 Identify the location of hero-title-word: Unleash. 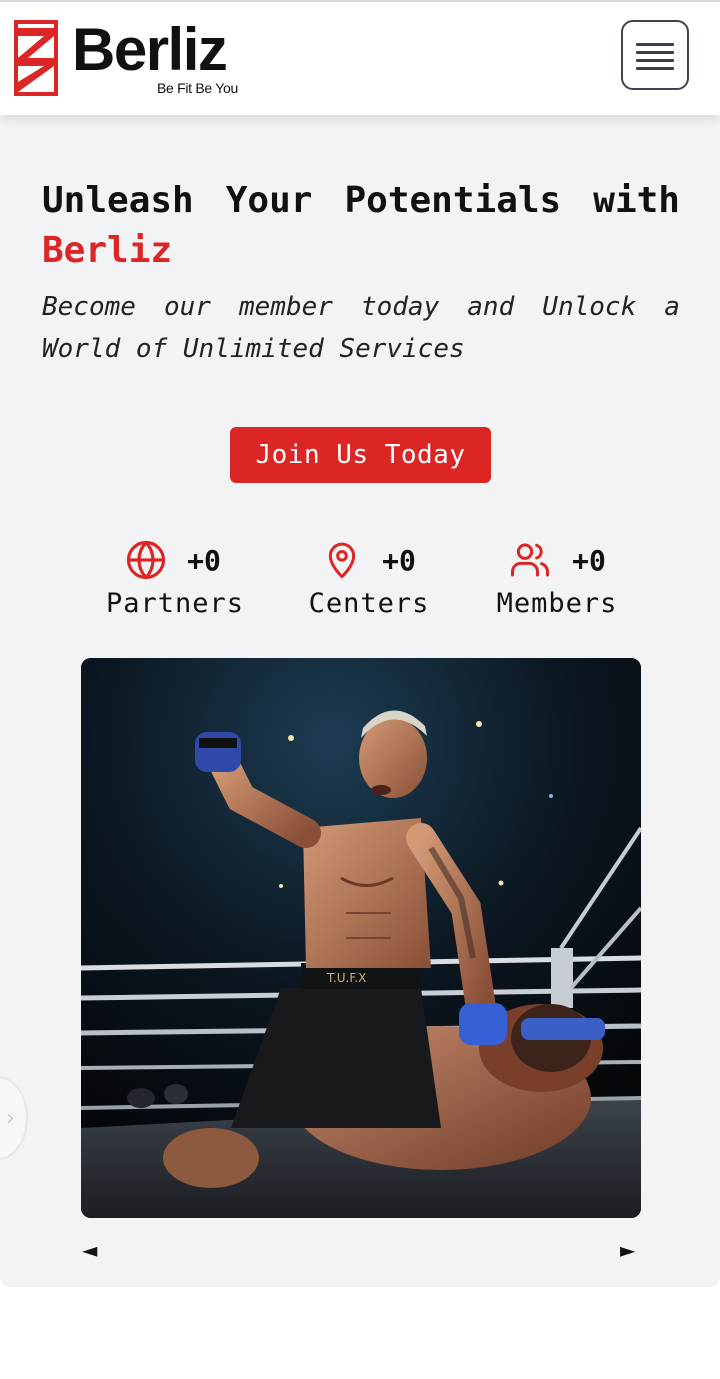
(118, 200).